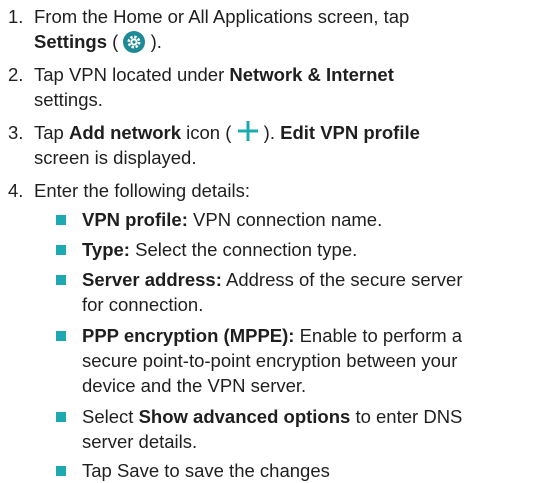  I want to click on bullet-4-line-3: device and the VPN server., so click(194, 385).